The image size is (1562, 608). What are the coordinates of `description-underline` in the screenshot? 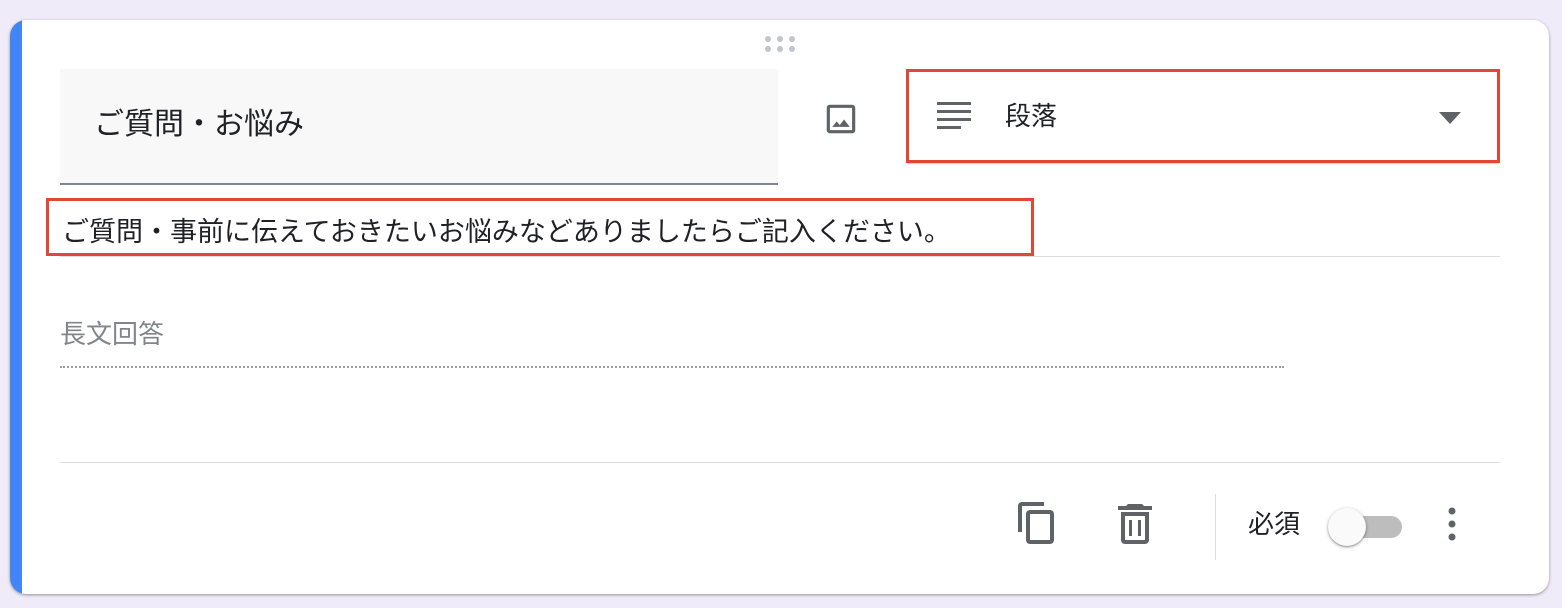 It's located at (780, 256).